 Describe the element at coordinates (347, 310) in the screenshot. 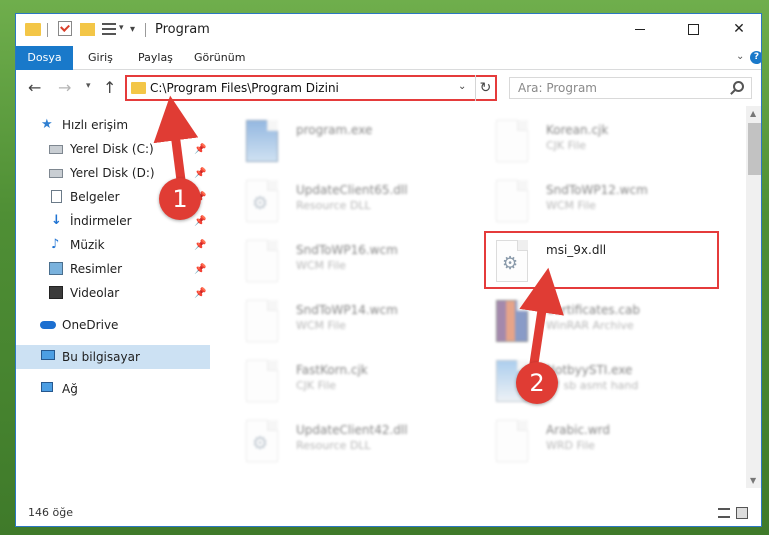

I see `file-name: SndToWP14.wcm` at that location.